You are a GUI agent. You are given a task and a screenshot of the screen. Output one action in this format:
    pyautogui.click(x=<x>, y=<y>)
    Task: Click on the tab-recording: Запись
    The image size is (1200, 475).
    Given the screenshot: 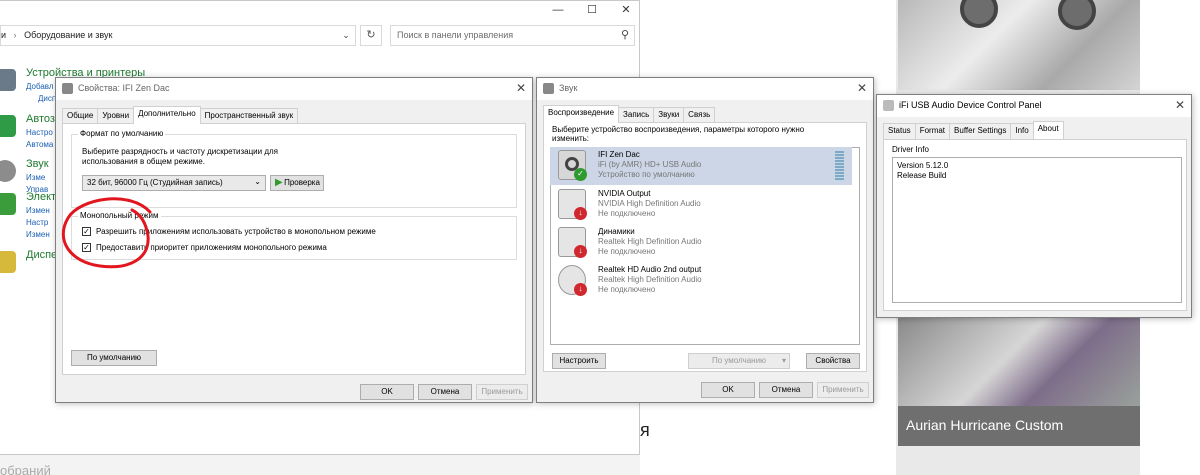 What is the action you would take?
    pyautogui.click(x=636, y=115)
    